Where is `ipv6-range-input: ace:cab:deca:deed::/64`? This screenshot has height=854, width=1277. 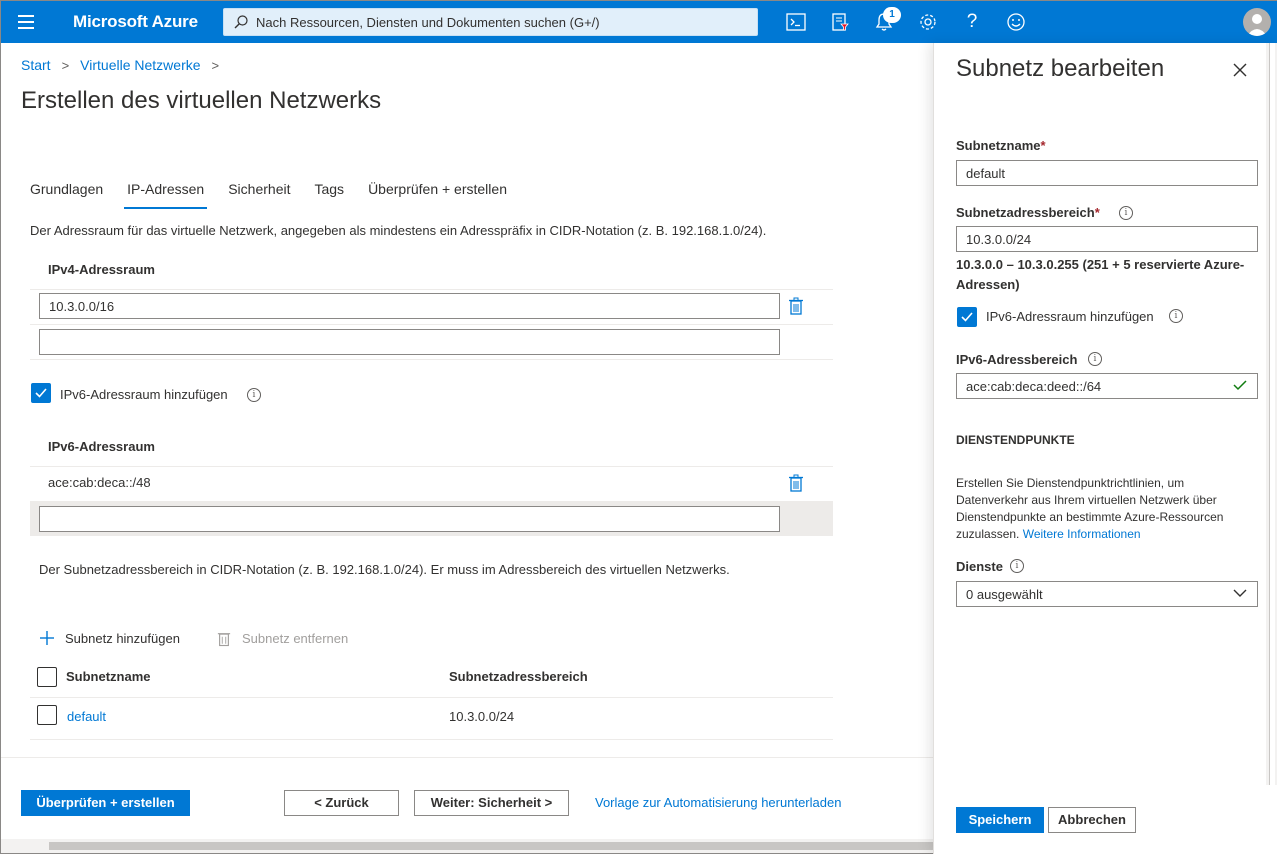 ipv6-range-input: ace:cab:deca:deed::/64 is located at coordinates (1107, 386).